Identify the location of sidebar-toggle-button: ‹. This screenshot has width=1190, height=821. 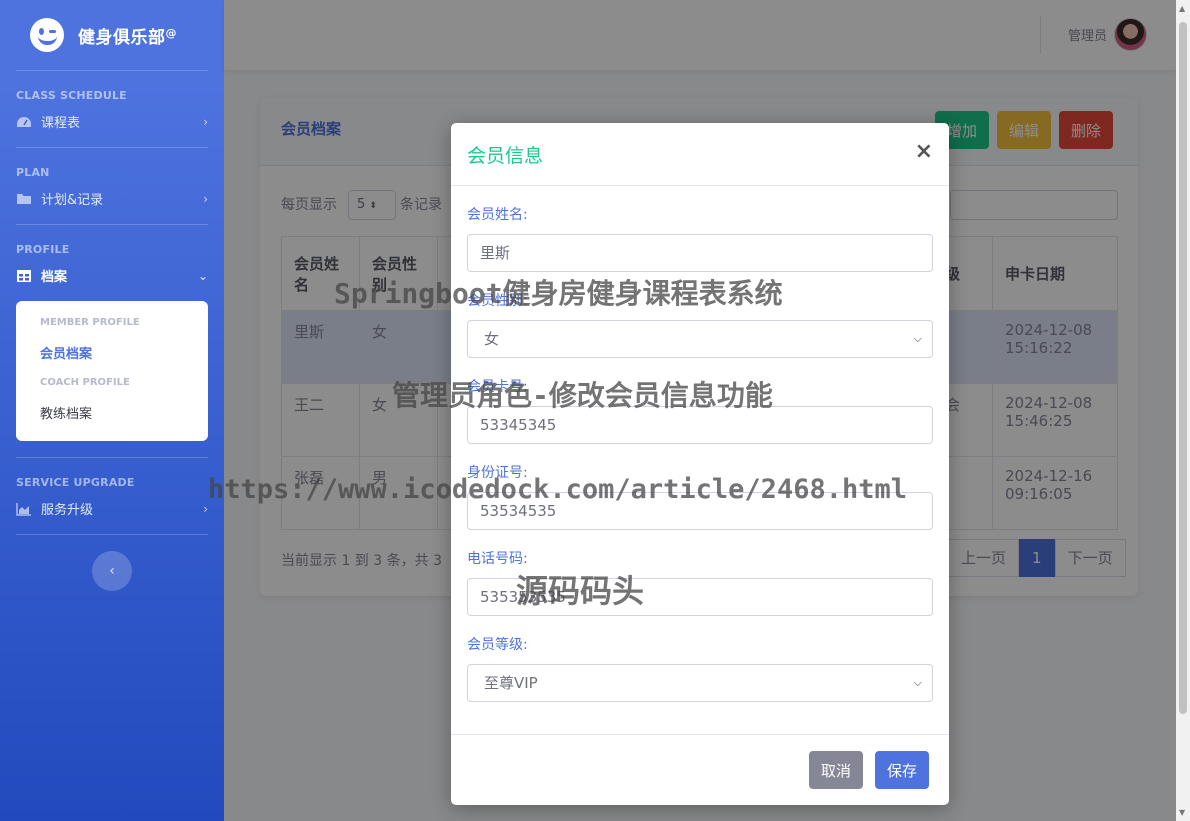
(112, 571).